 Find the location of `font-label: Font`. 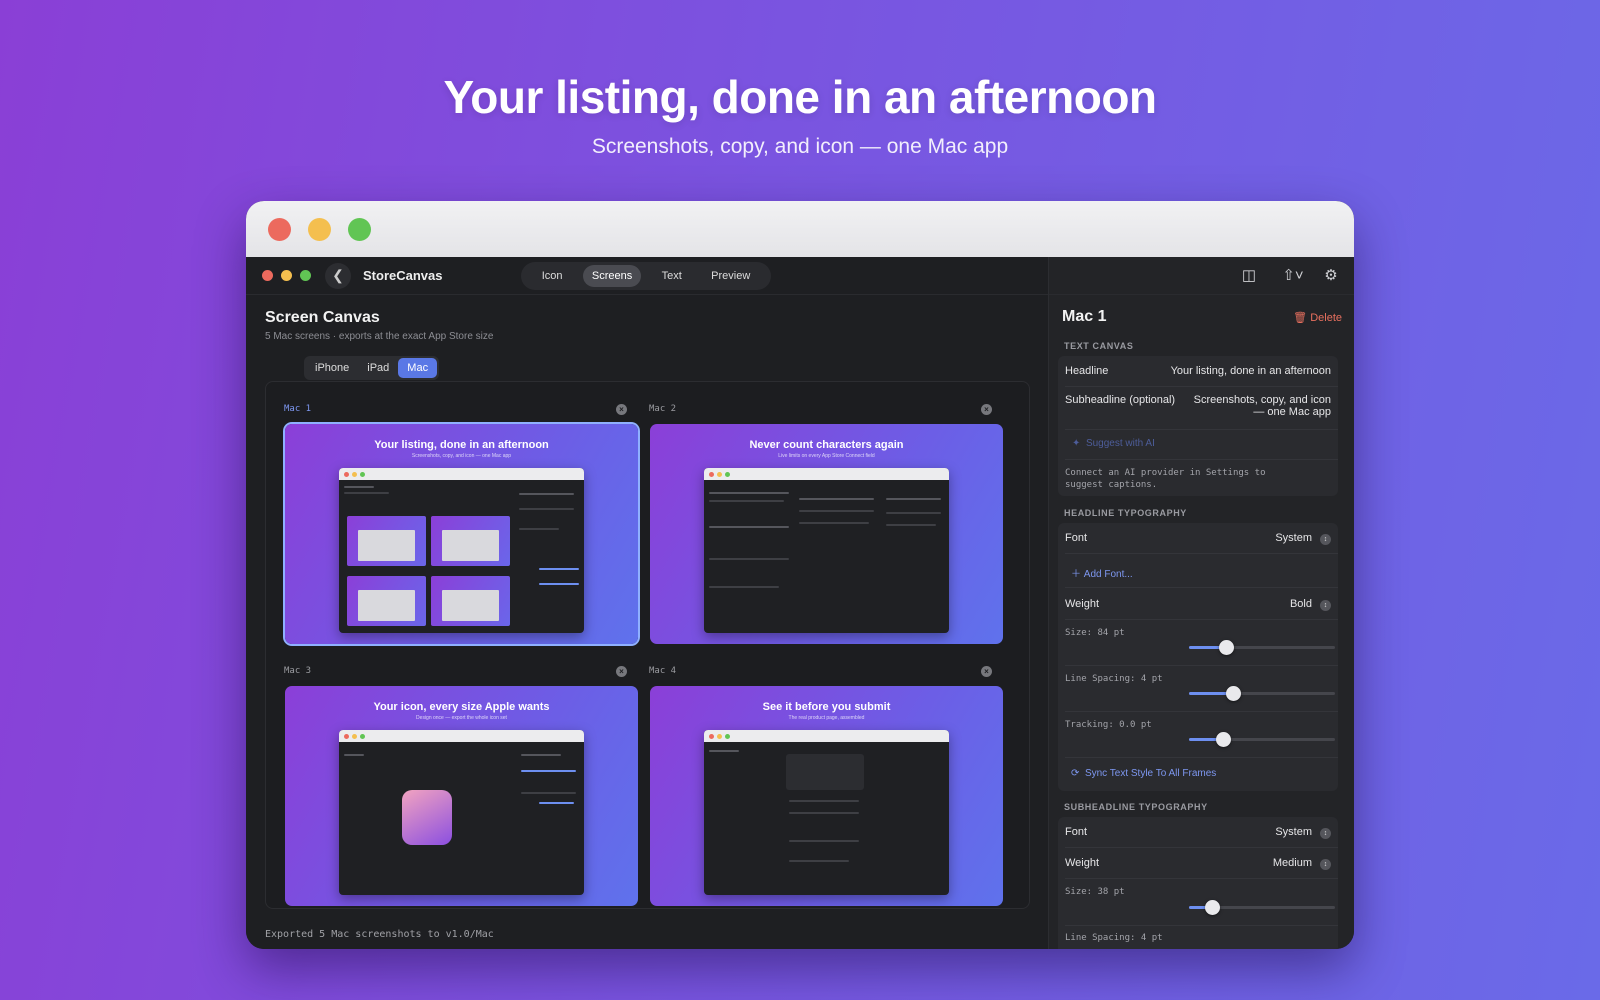

font-label: Font is located at coordinates (1076, 538).